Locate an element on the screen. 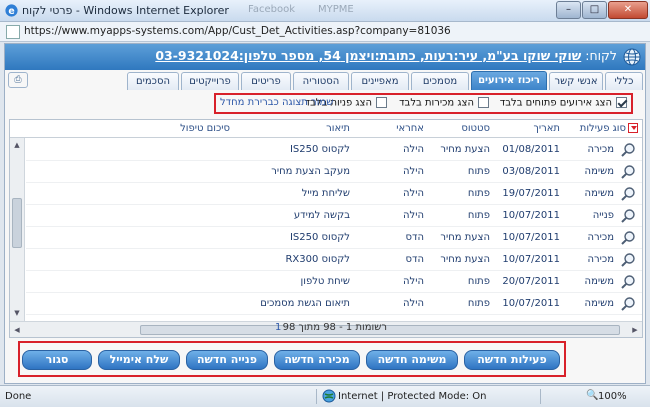 The image size is (650, 407). new-task-button: משימה חדשה is located at coordinates (412, 360).